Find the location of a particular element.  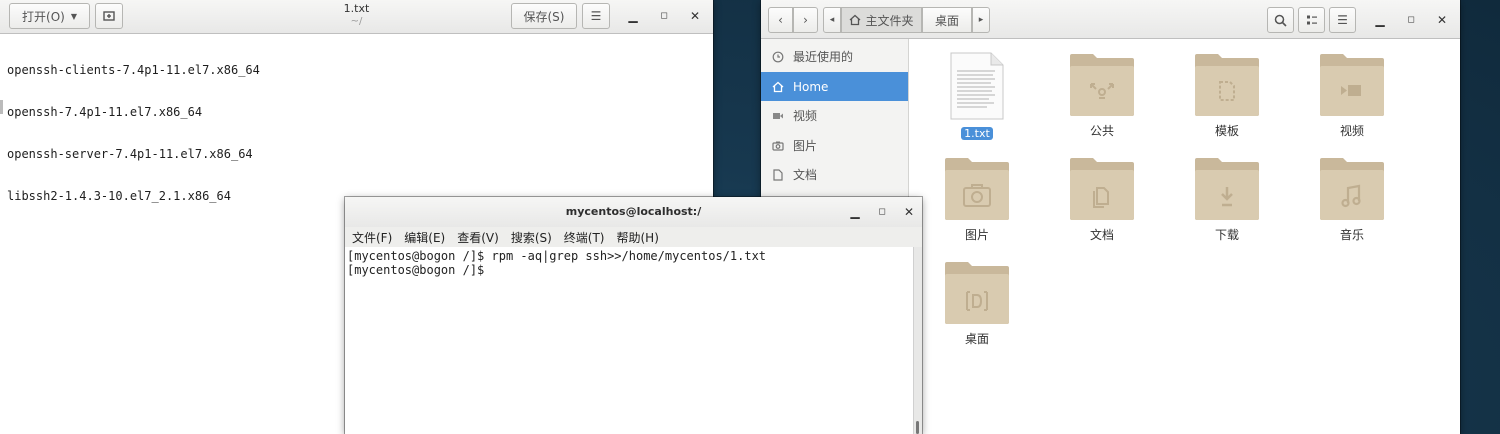

public-folder-icon is located at coordinates (1102, 85).